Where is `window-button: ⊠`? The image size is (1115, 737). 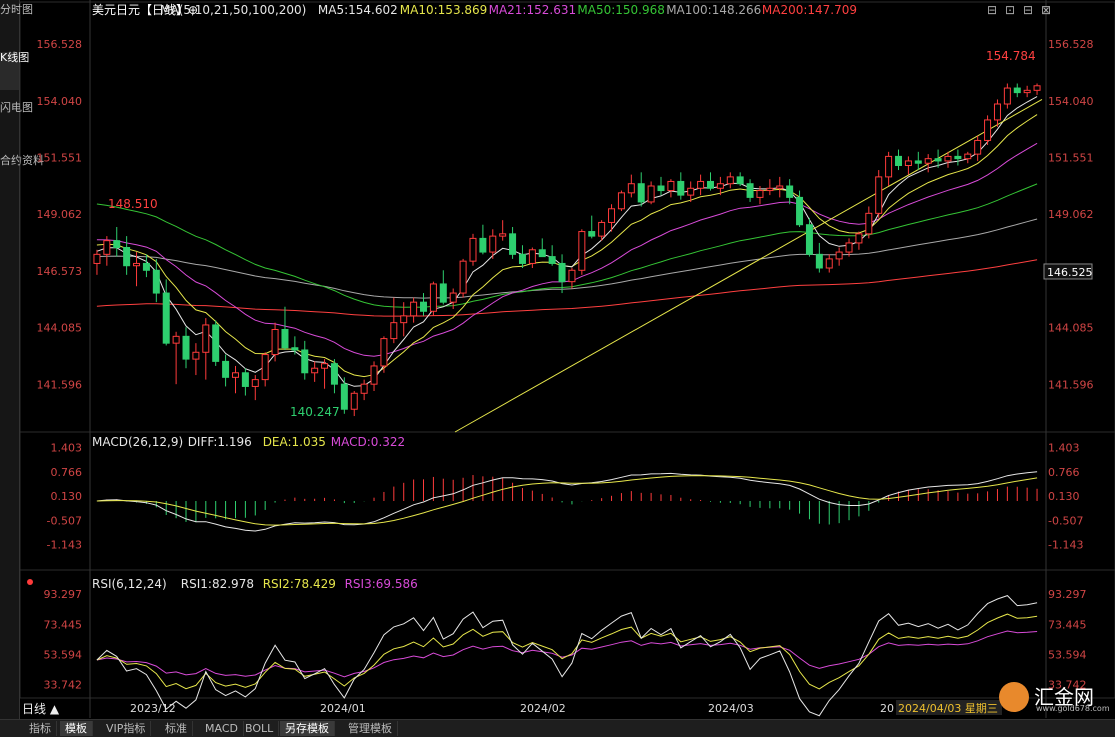 window-button: ⊠ is located at coordinates (1046, 10).